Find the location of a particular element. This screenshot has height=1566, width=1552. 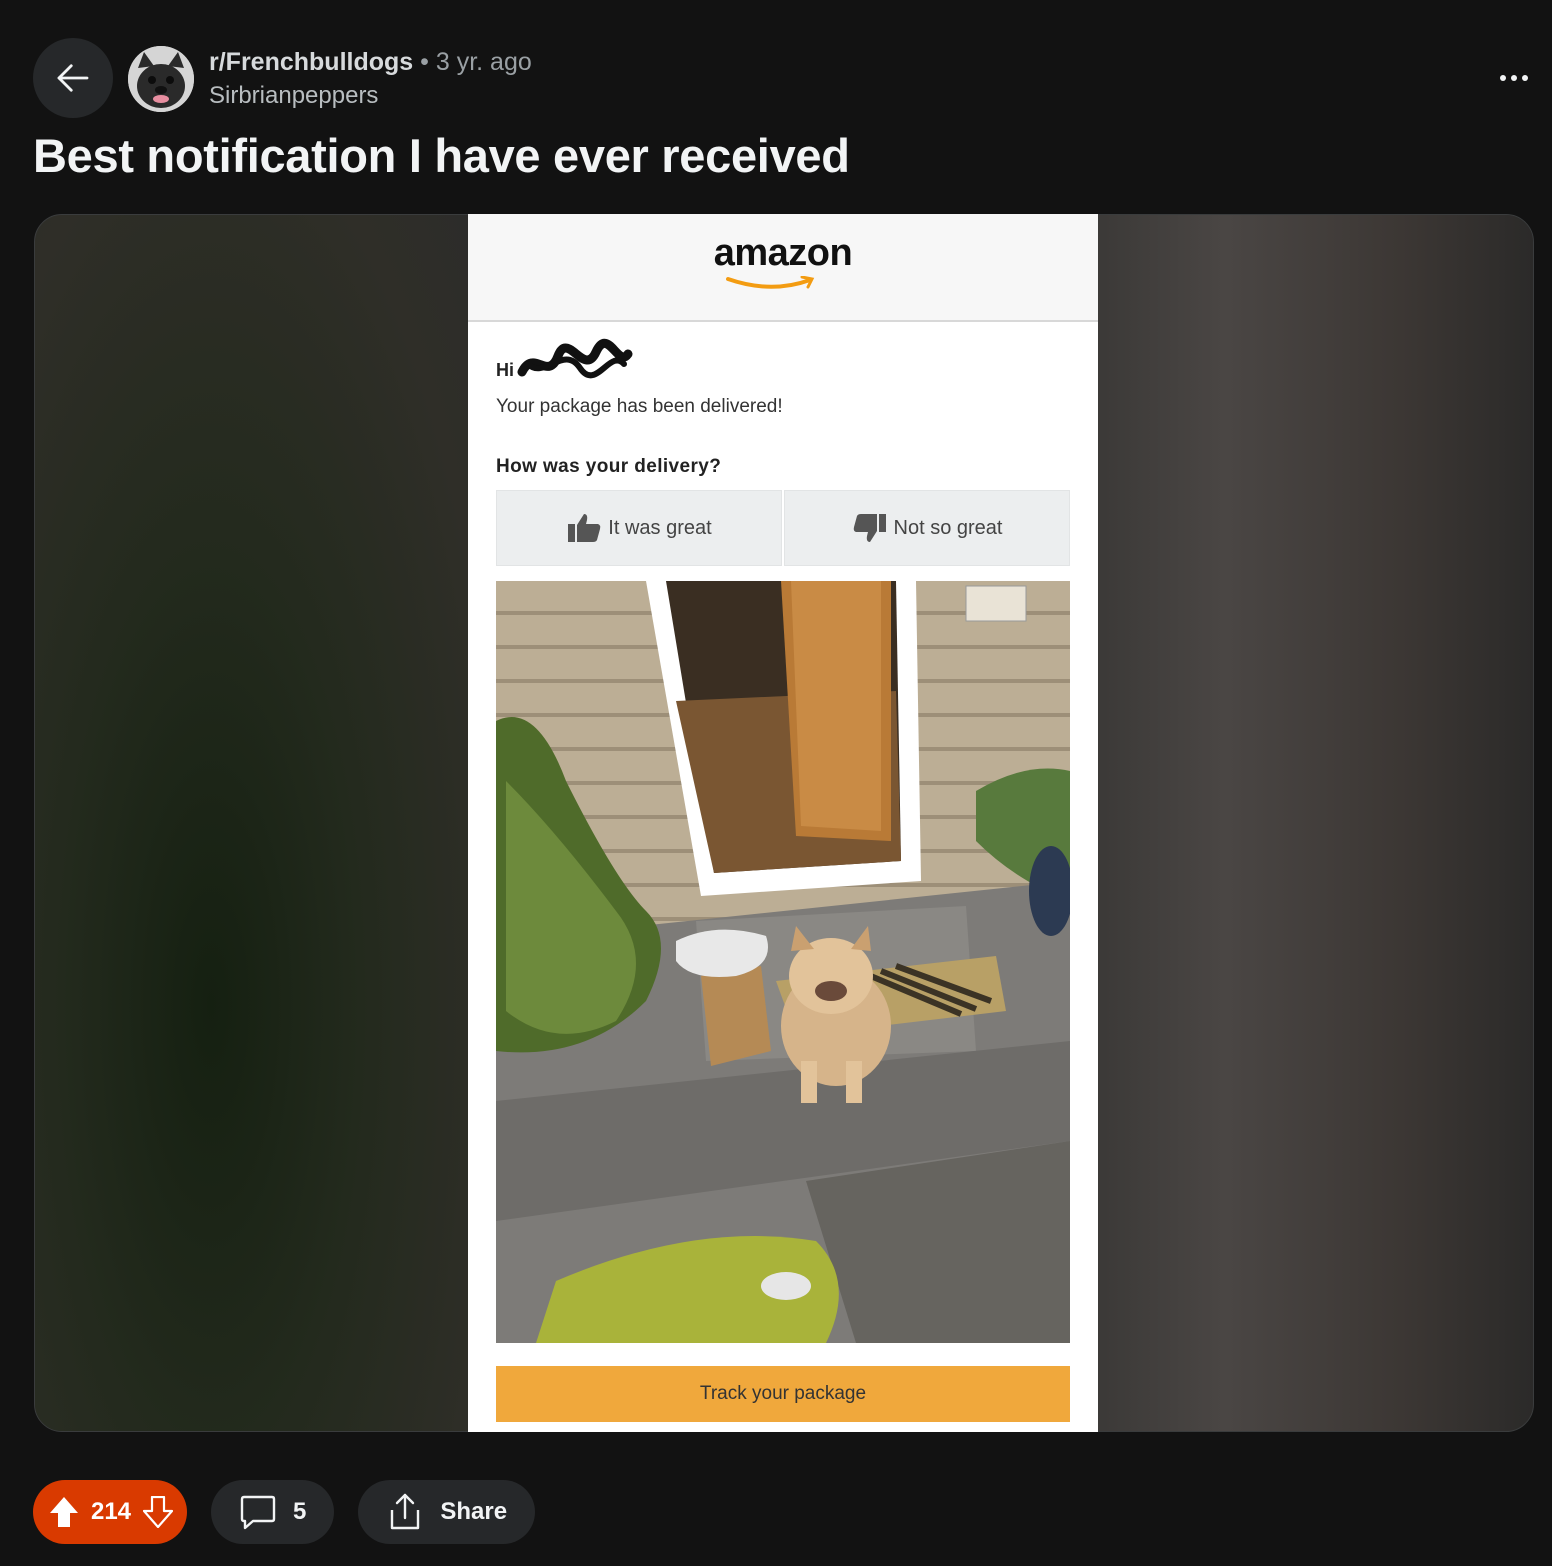

author-link: Sirbrianpeppers is located at coordinates (370, 96).